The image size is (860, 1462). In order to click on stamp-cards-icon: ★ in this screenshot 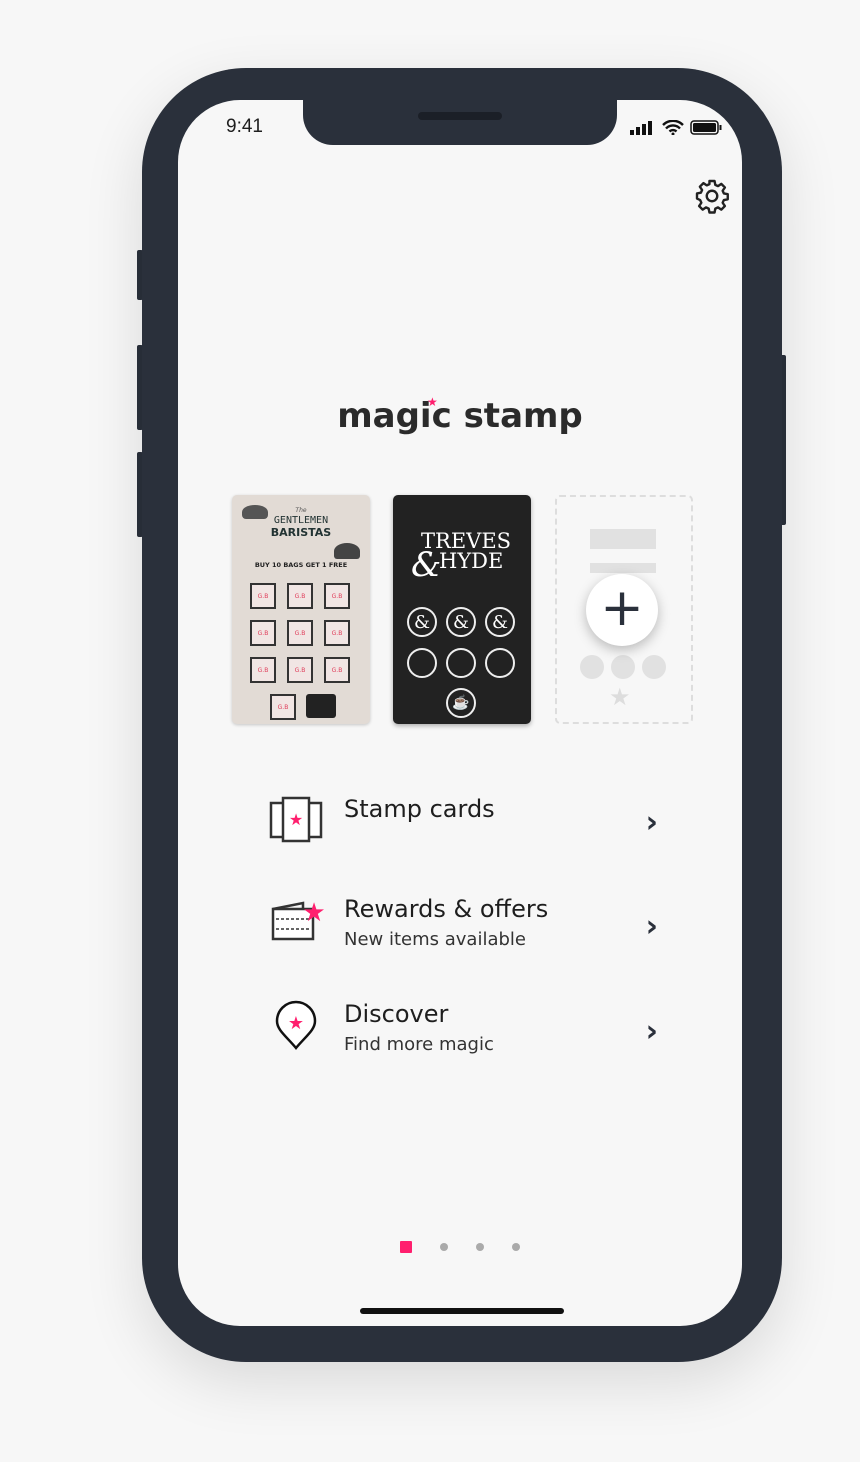, I will do `click(296, 819)`.